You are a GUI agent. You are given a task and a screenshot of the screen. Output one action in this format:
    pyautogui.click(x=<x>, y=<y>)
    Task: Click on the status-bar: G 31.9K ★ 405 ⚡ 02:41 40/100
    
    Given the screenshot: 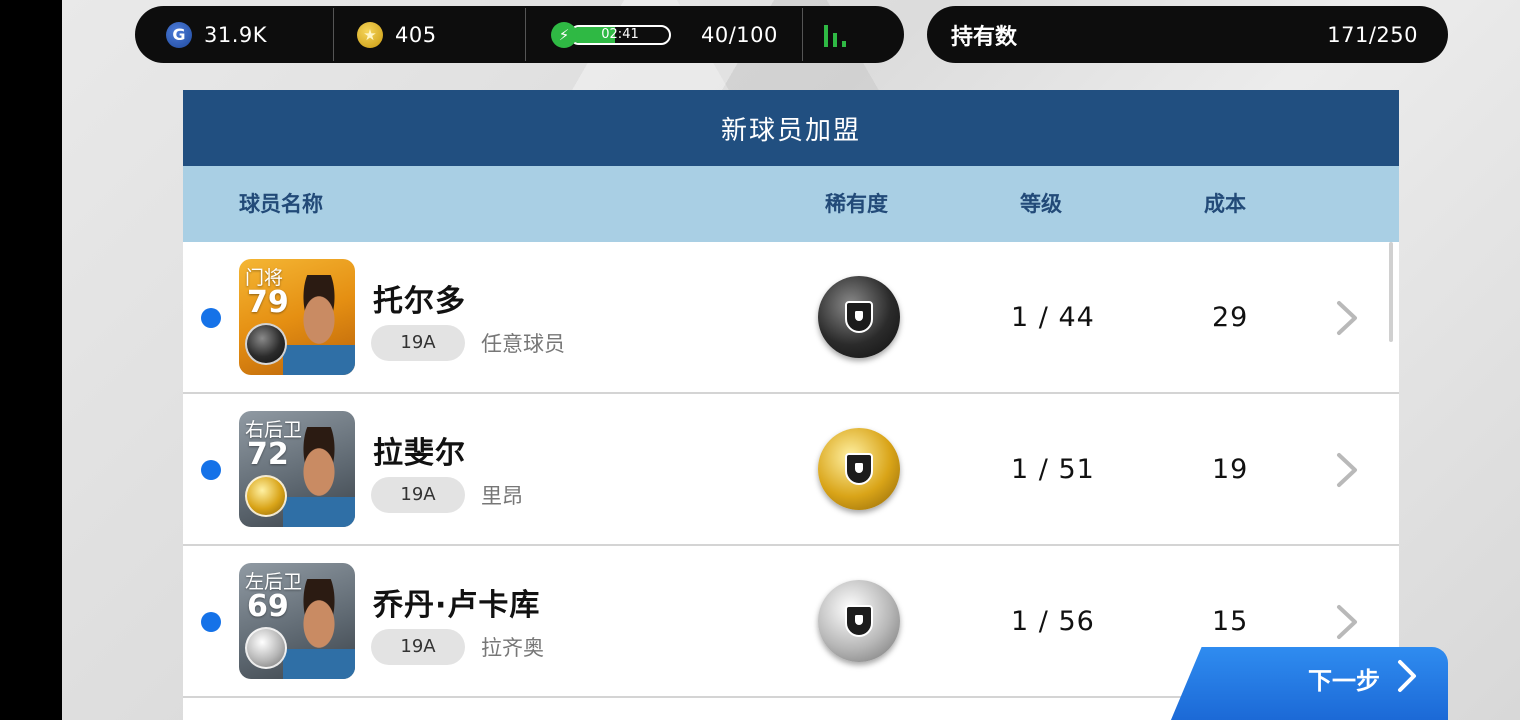 What is the action you would take?
    pyautogui.click(x=519, y=34)
    